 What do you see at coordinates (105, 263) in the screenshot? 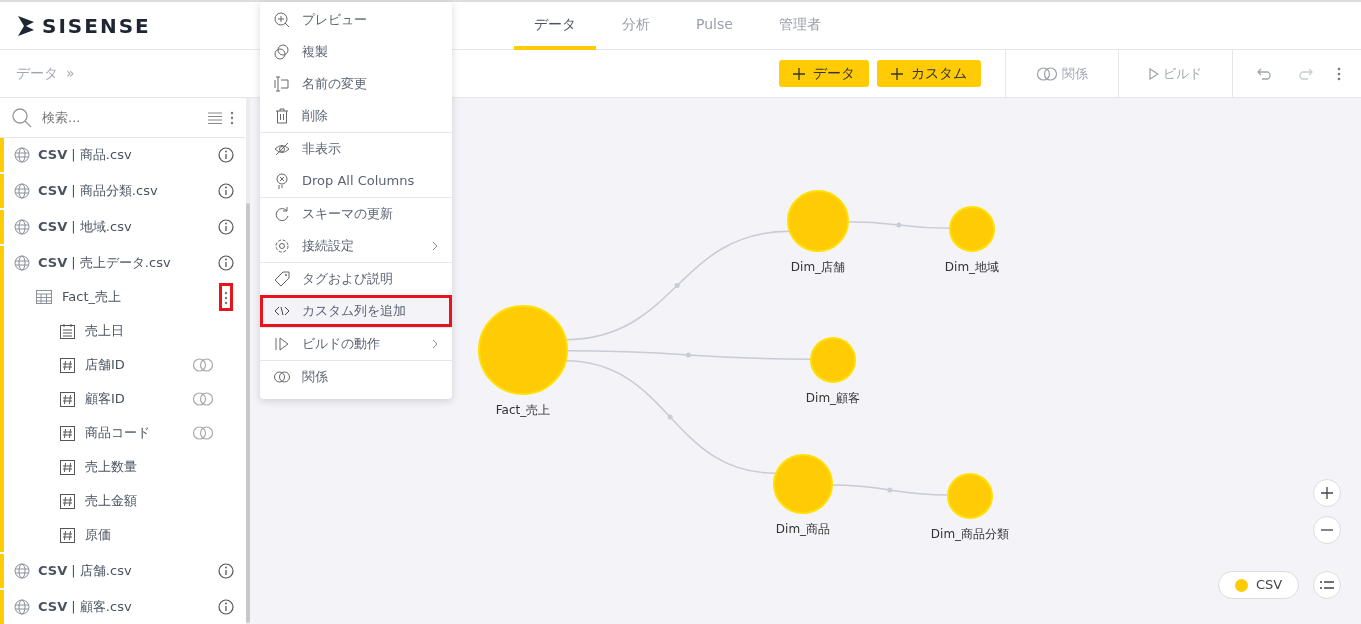
I see `dataset-name: CSV | 売上データ.csv` at bounding box center [105, 263].